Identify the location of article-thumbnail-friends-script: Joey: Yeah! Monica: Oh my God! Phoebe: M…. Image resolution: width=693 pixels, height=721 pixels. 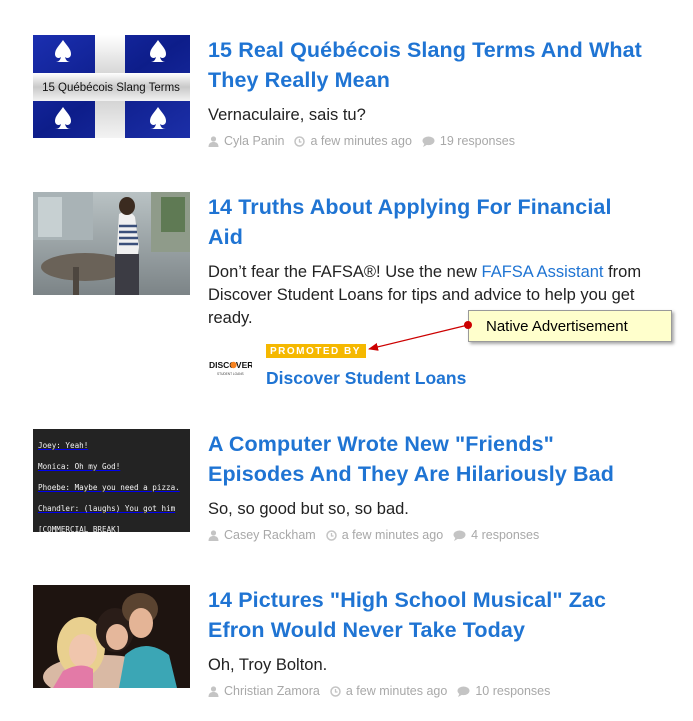
(111, 480).